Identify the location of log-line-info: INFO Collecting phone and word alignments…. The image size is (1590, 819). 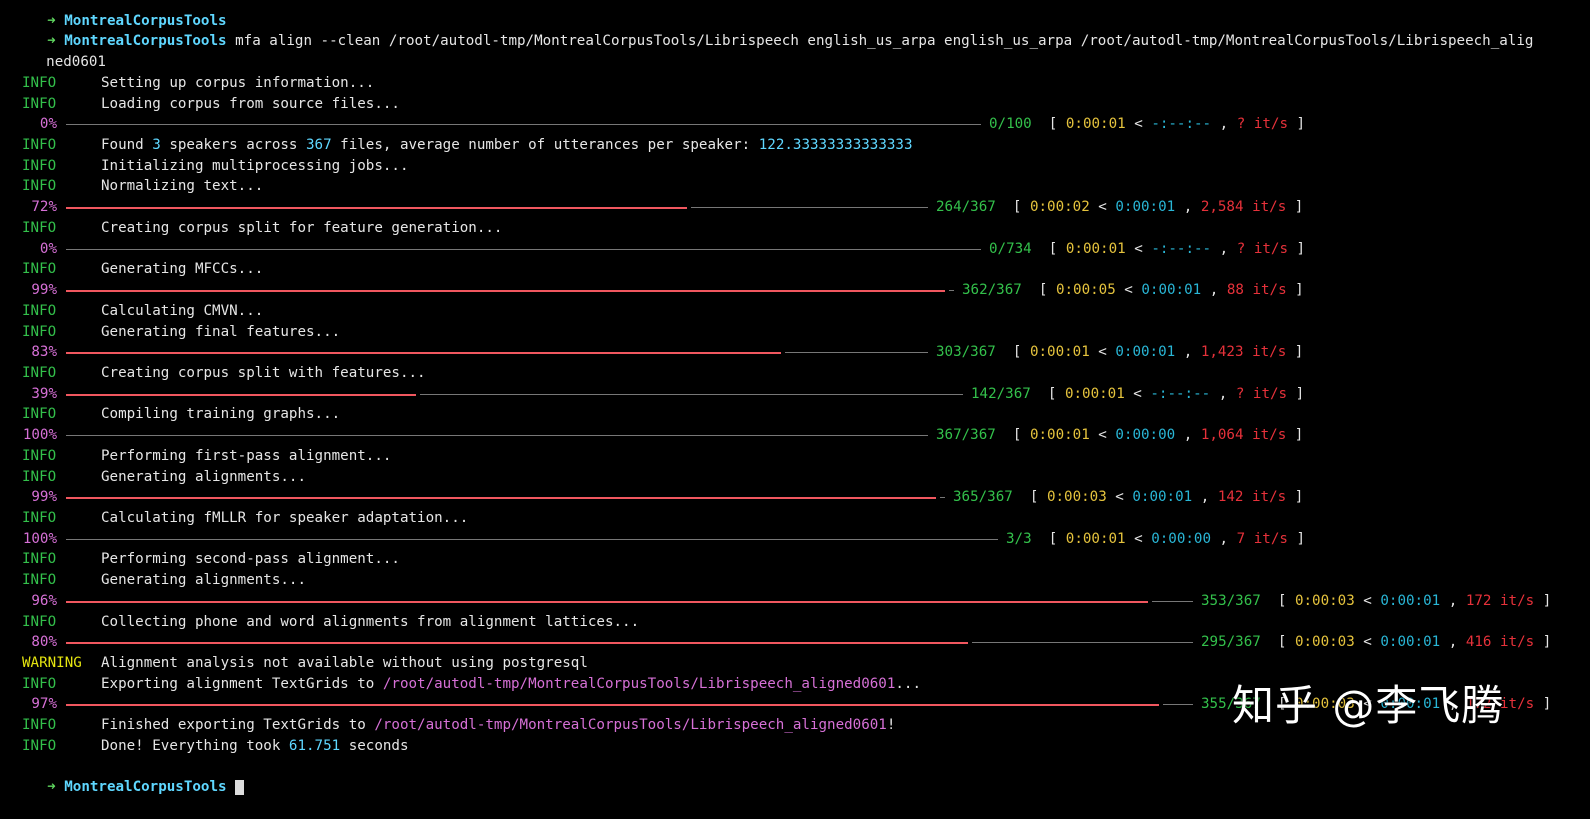
(795, 622).